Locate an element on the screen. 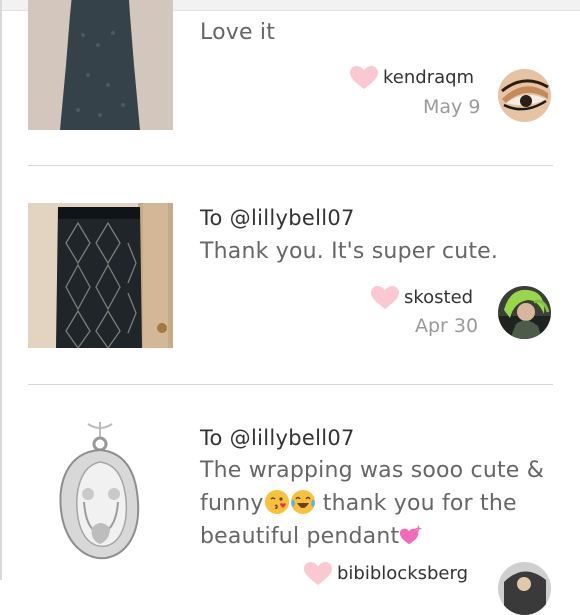  partial-avatar is located at coordinates (524, 588).